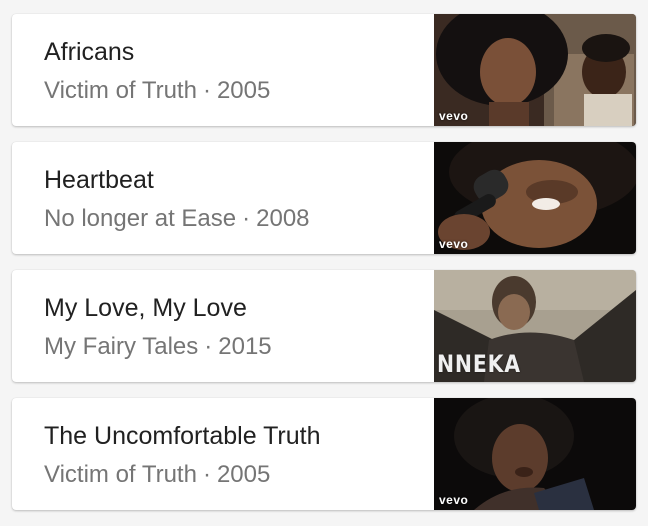  Describe the element at coordinates (479, 364) in the screenshot. I see `thumbnail-badge: NNEKA` at that location.